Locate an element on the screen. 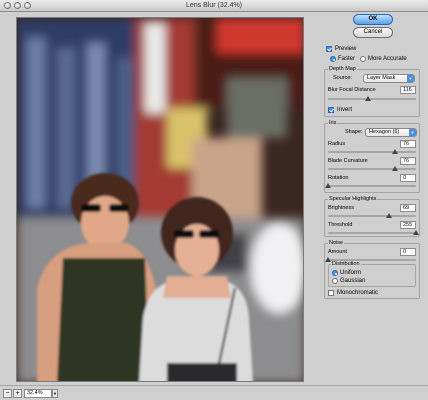 Image resolution: width=428 pixels, height=400 pixels. uniform-row: Uniform is located at coordinates (372, 273).